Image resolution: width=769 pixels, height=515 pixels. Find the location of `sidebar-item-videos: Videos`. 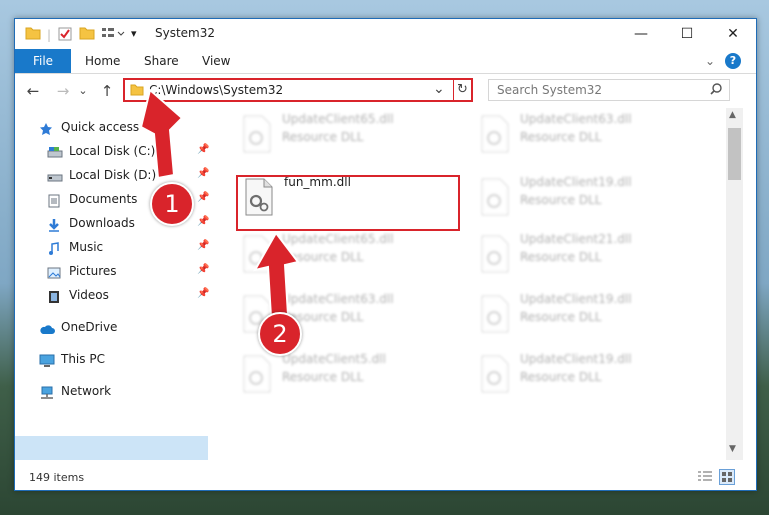

sidebar-item-videos: Videos is located at coordinates (78, 295).